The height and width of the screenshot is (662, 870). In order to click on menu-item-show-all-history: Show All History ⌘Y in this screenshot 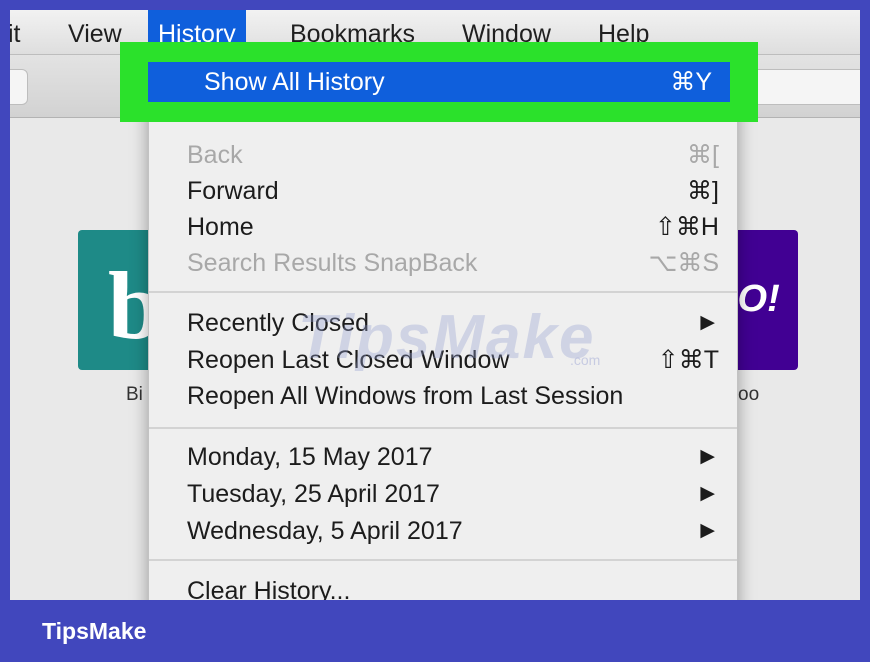, I will do `click(439, 82)`.